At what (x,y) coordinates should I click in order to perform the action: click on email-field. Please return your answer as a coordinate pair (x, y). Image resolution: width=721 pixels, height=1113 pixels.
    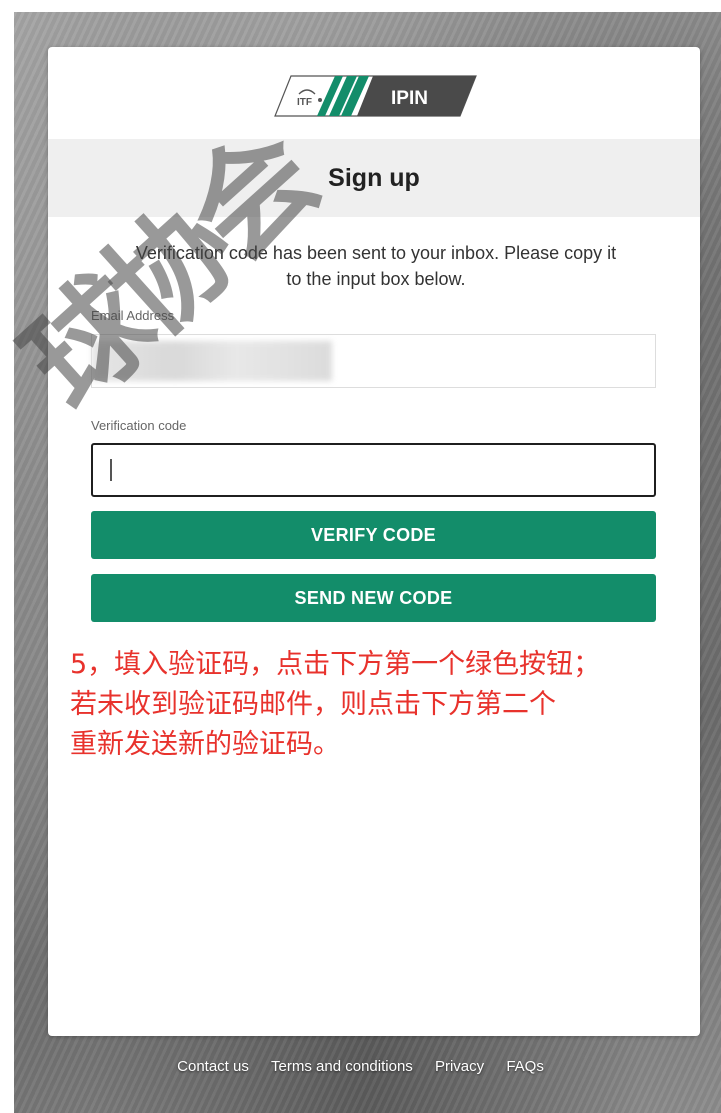
    Looking at the image, I should click on (373, 361).